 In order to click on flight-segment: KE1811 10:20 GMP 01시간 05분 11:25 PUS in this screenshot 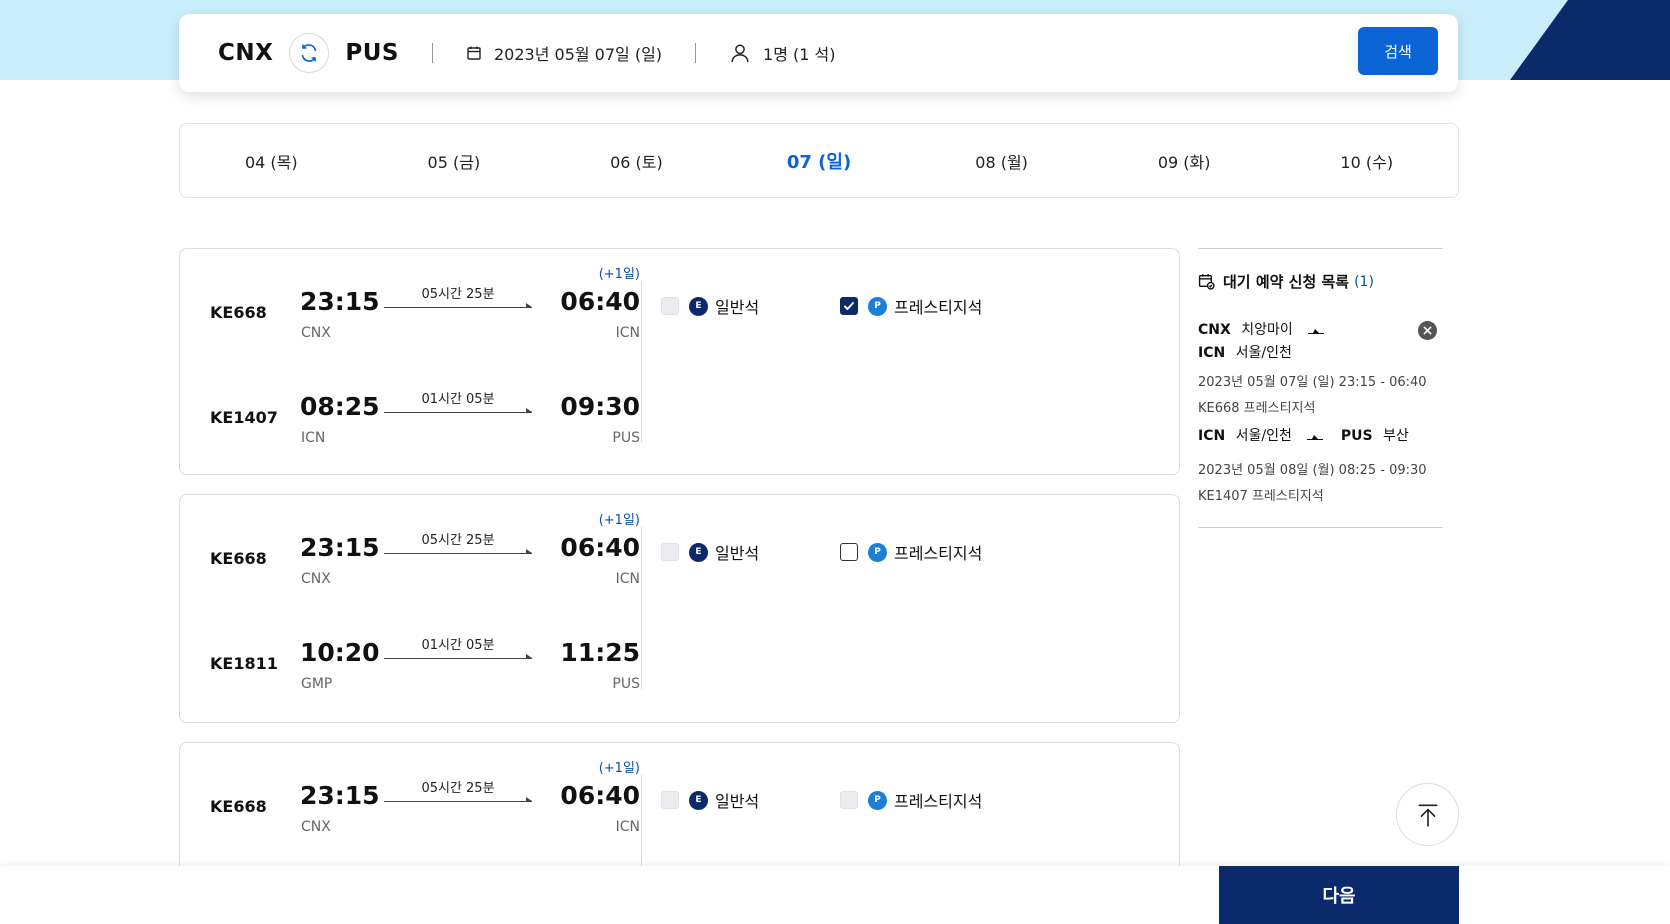, I will do `click(410, 660)`.